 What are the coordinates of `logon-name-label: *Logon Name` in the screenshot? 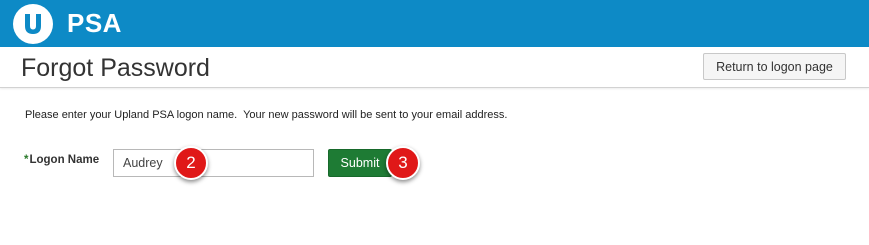 It's located at (61, 160).